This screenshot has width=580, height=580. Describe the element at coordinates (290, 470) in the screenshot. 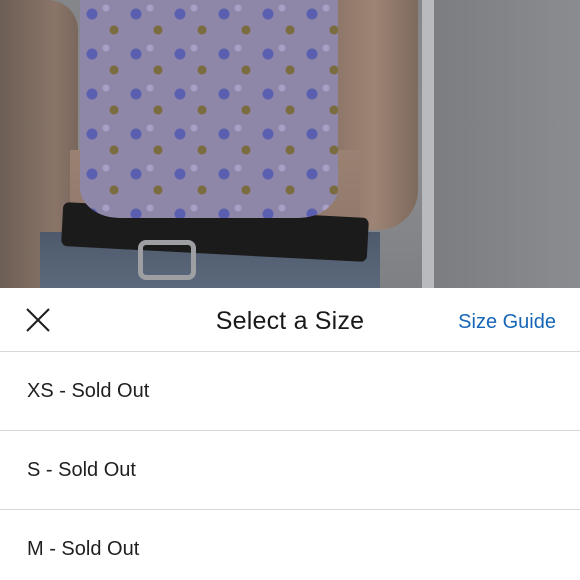

I see `size-option-s: S - Sold Out` at that location.